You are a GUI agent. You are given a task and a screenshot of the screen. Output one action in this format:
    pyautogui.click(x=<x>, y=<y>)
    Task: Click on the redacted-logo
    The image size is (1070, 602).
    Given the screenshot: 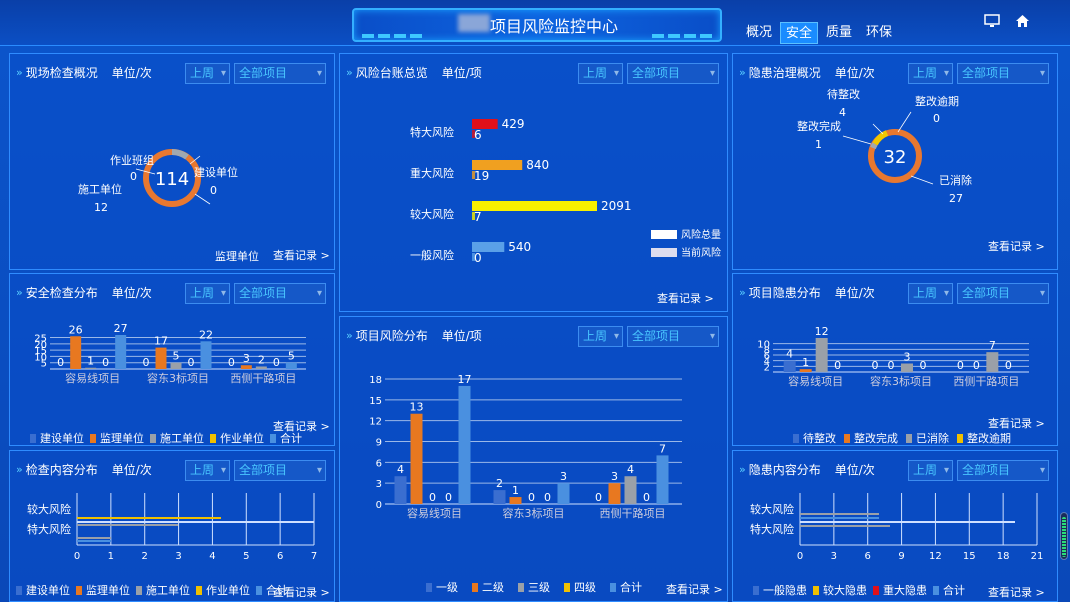 What is the action you would take?
    pyautogui.click(x=474, y=23)
    